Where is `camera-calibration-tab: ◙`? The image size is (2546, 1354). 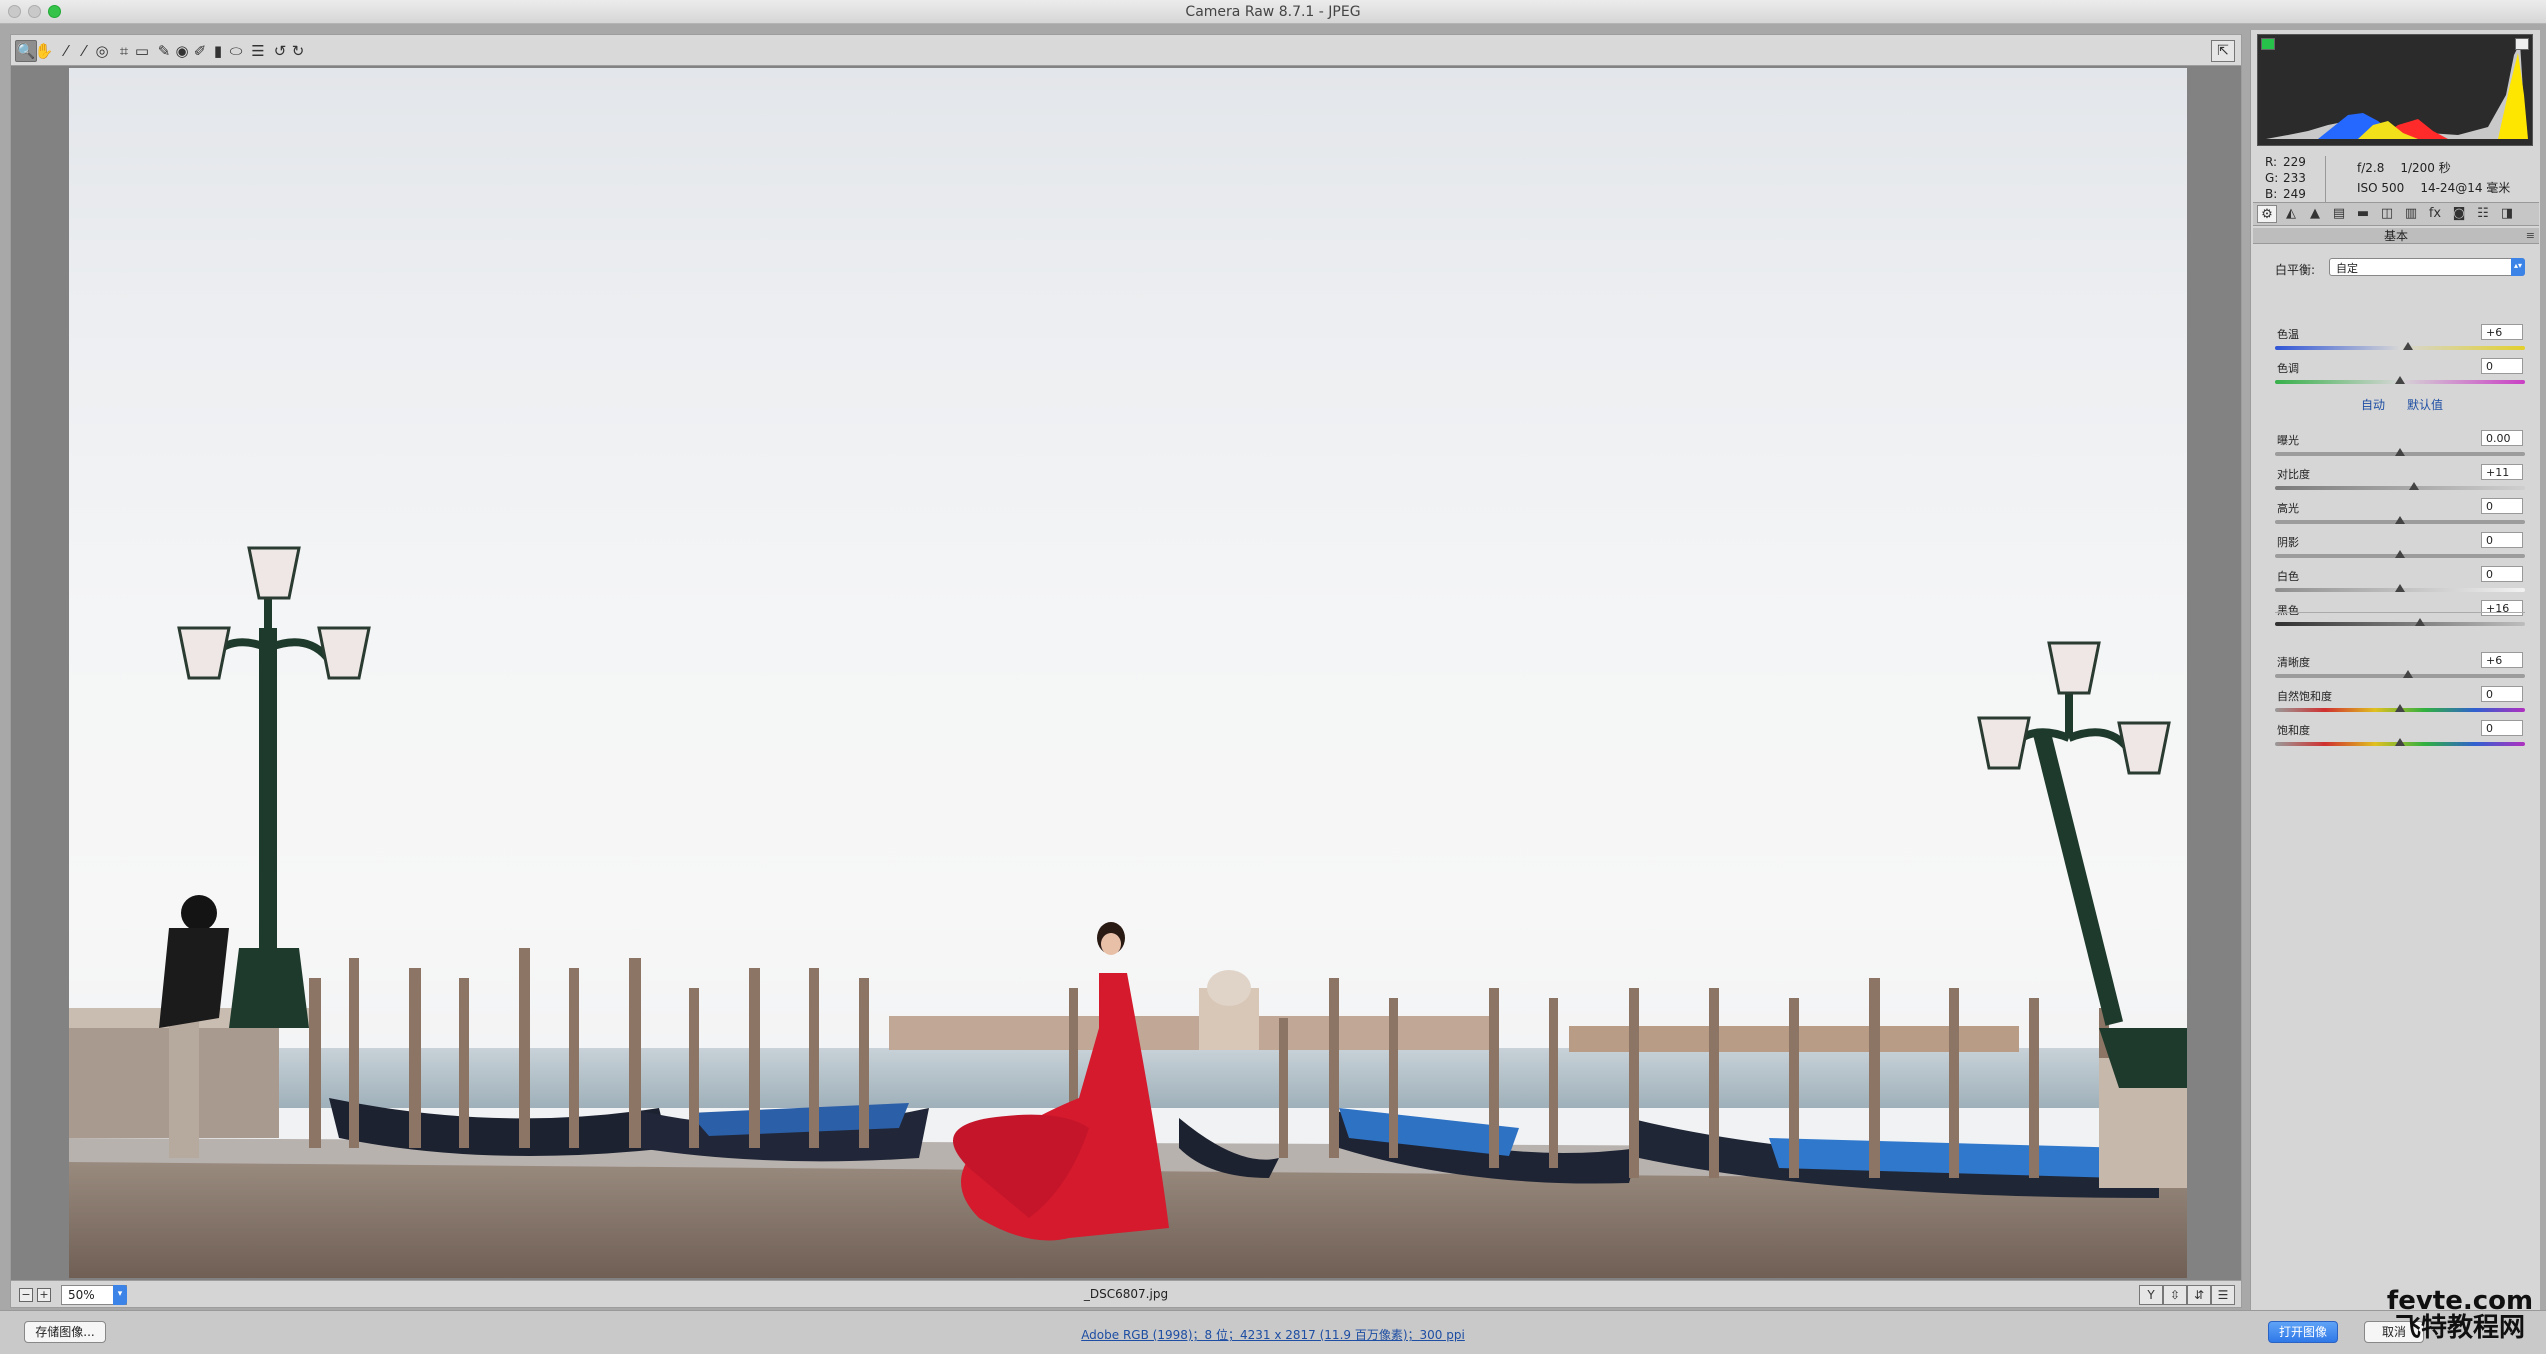
camera-calibration-tab: ◙ is located at coordinates (2459, 214).